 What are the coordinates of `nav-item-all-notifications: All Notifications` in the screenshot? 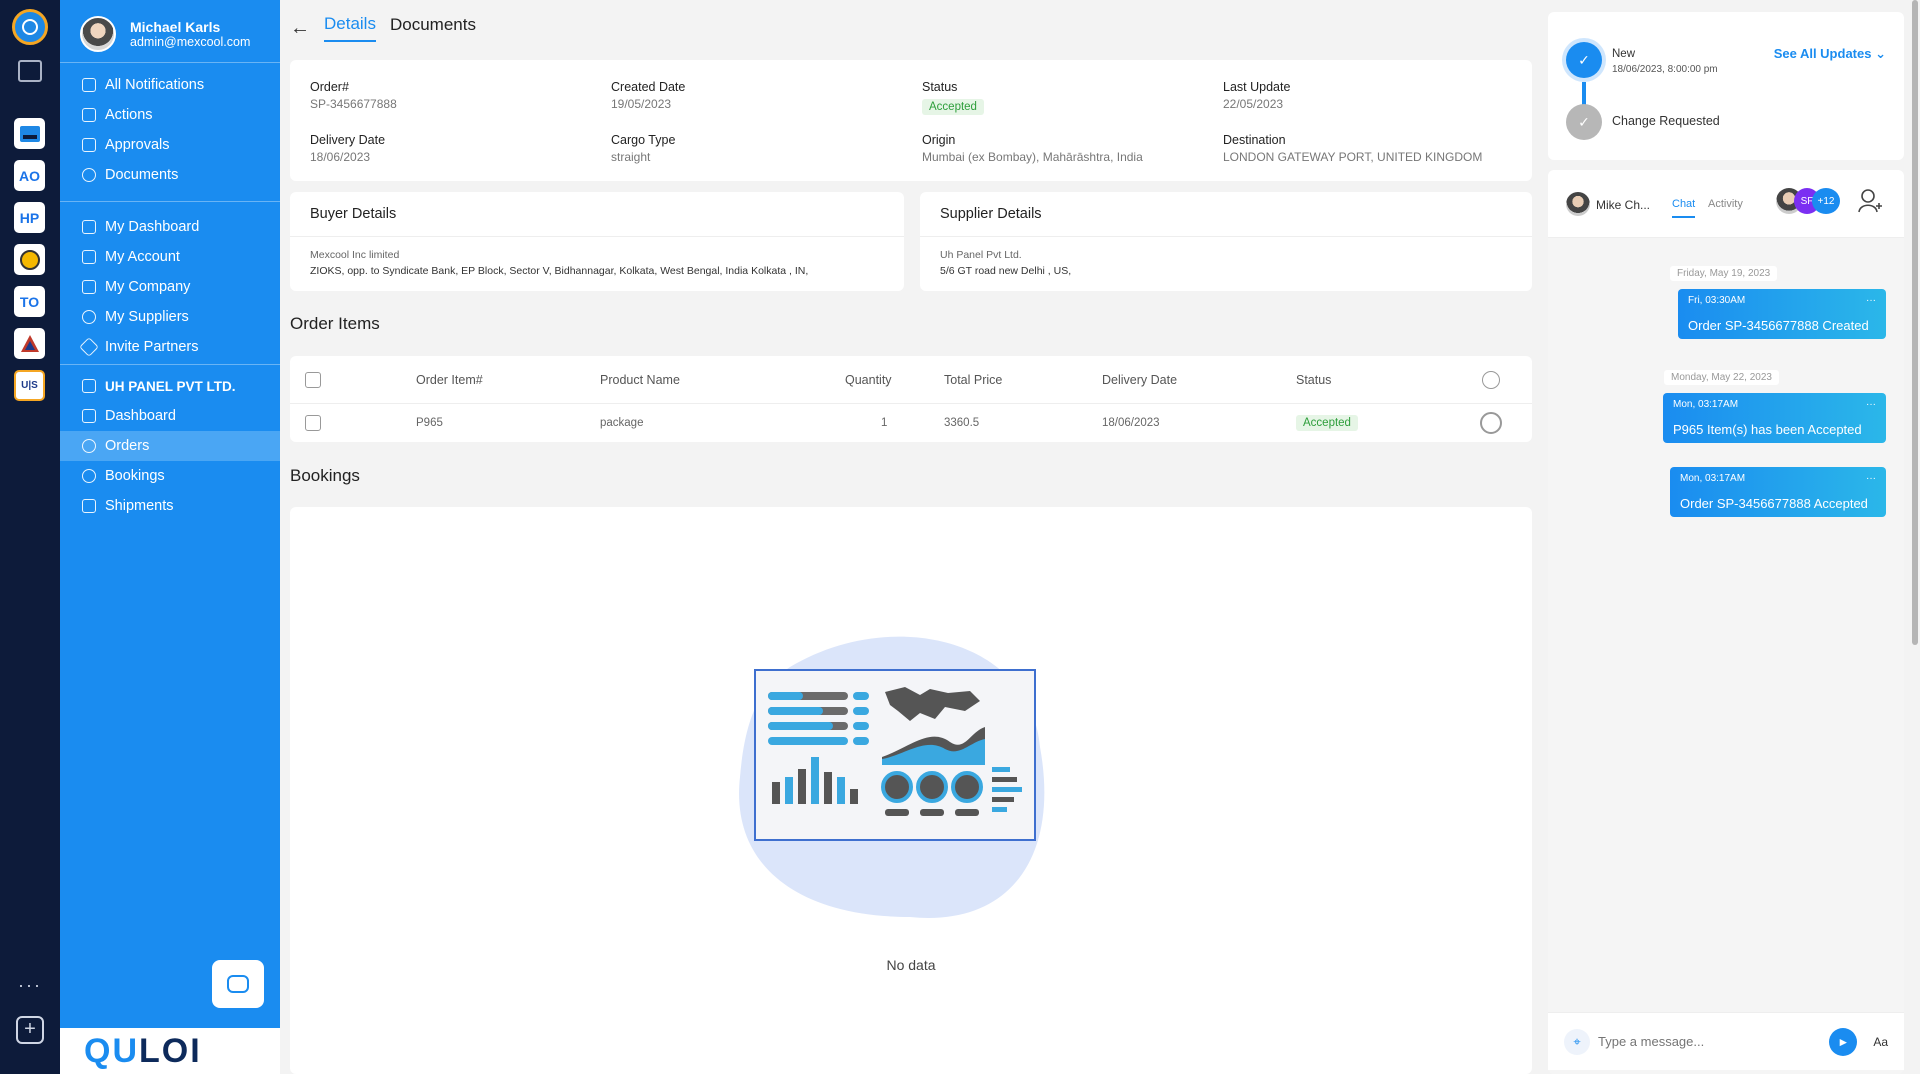 It's located at (170, 85).